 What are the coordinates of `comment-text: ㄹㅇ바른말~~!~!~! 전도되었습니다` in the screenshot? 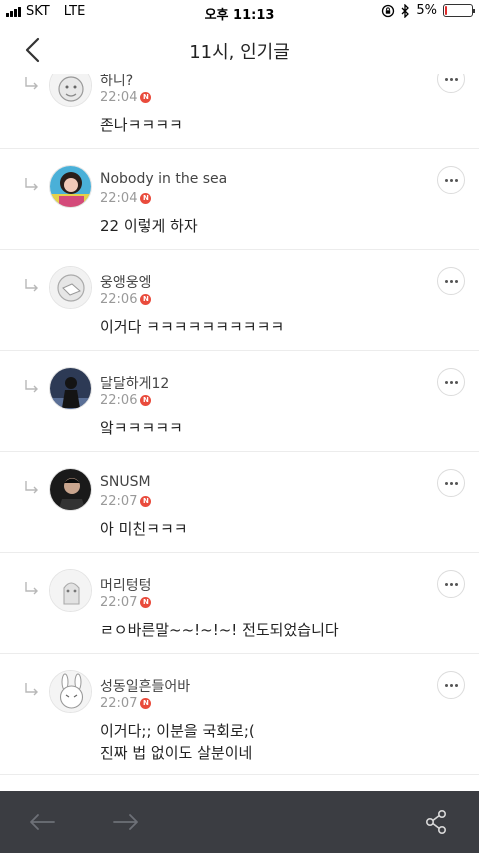 It's located at (219, 630).